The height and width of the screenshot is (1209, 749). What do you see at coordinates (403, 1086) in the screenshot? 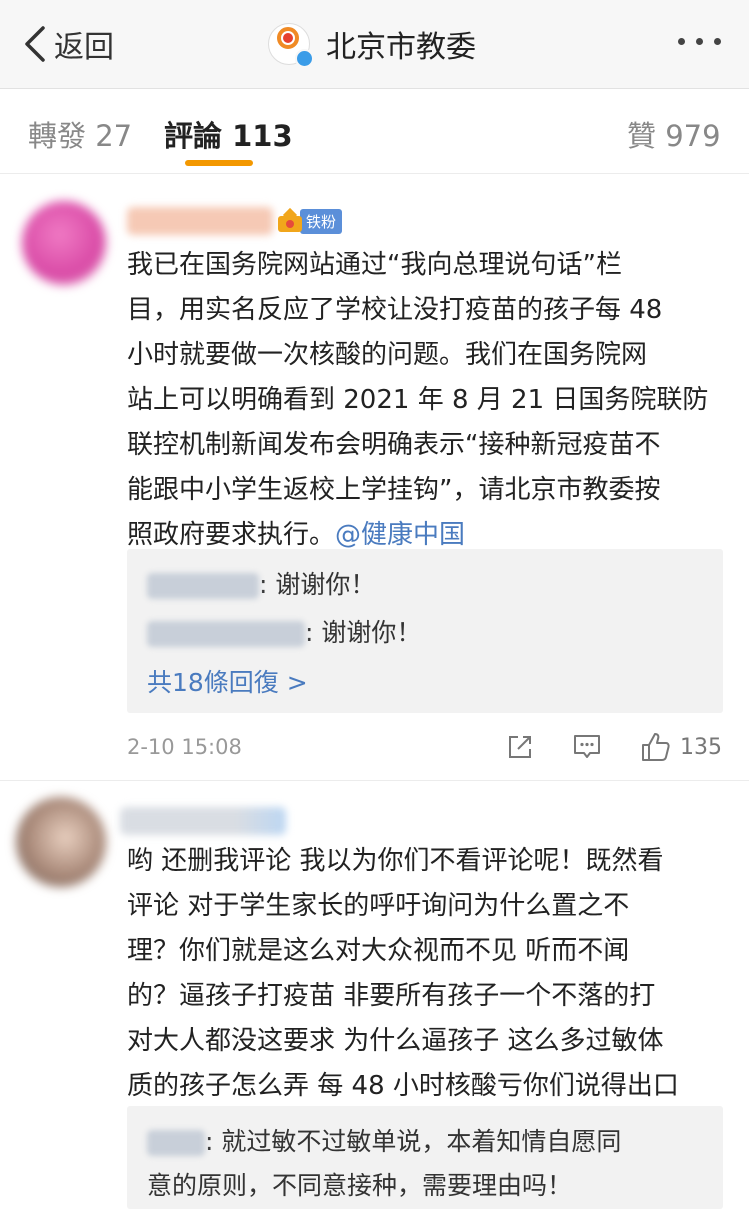
I see `comment-line: 质的孩子怎么弄 每 48 小时核酸亏你们说得出口` at bounding box center [403, 1086].